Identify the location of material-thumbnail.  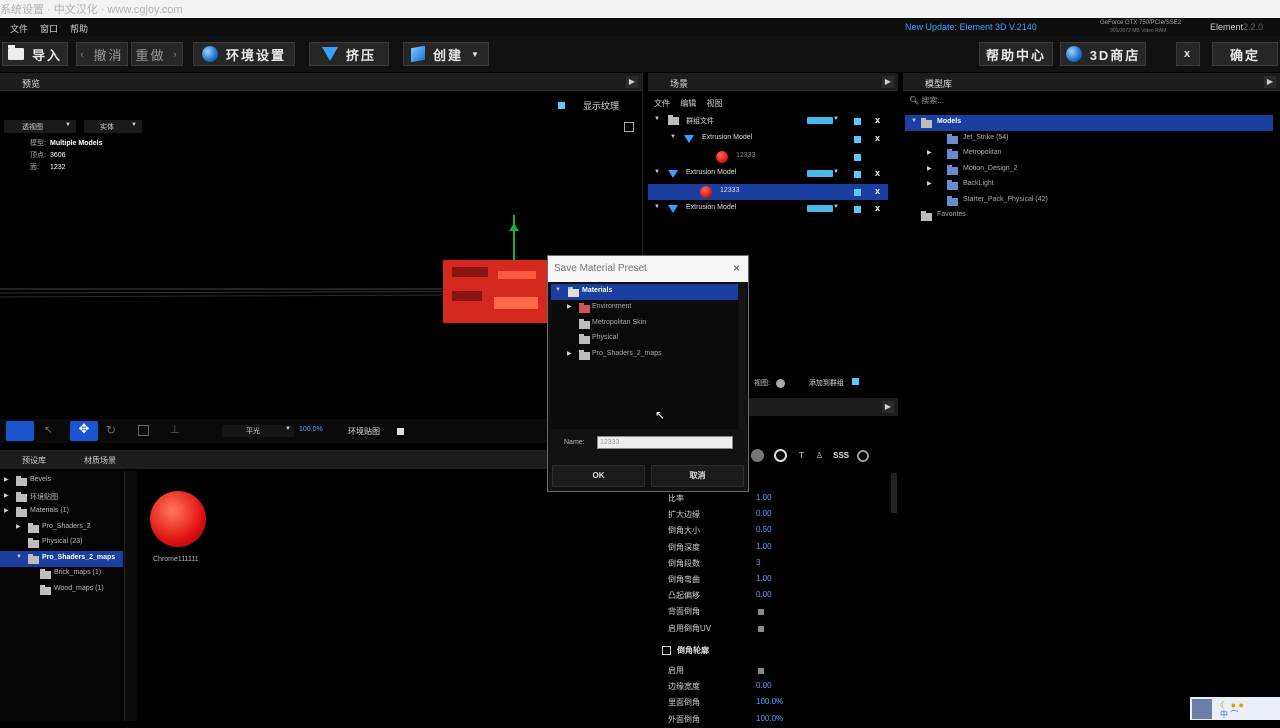
(178, 519).